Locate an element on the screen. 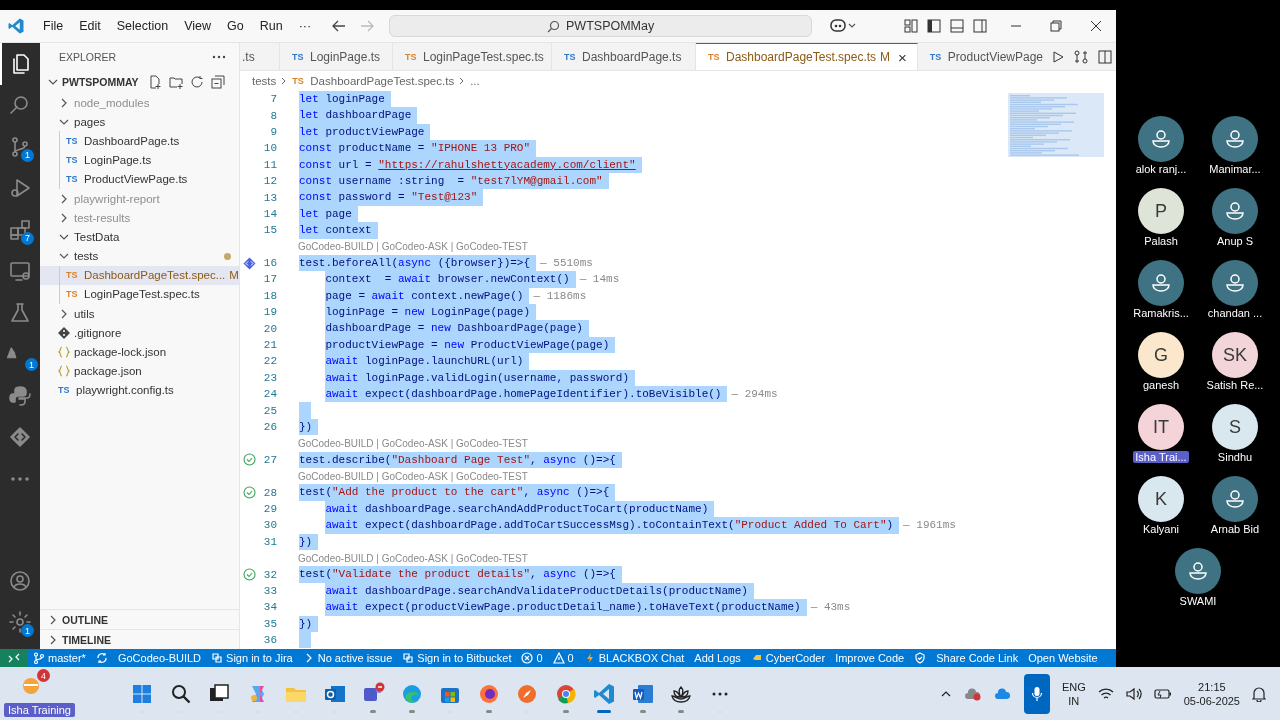 Image resolution: width=1280 pixels, height=720 pixels. line-number: 15 is located at coordinates (269, 230).